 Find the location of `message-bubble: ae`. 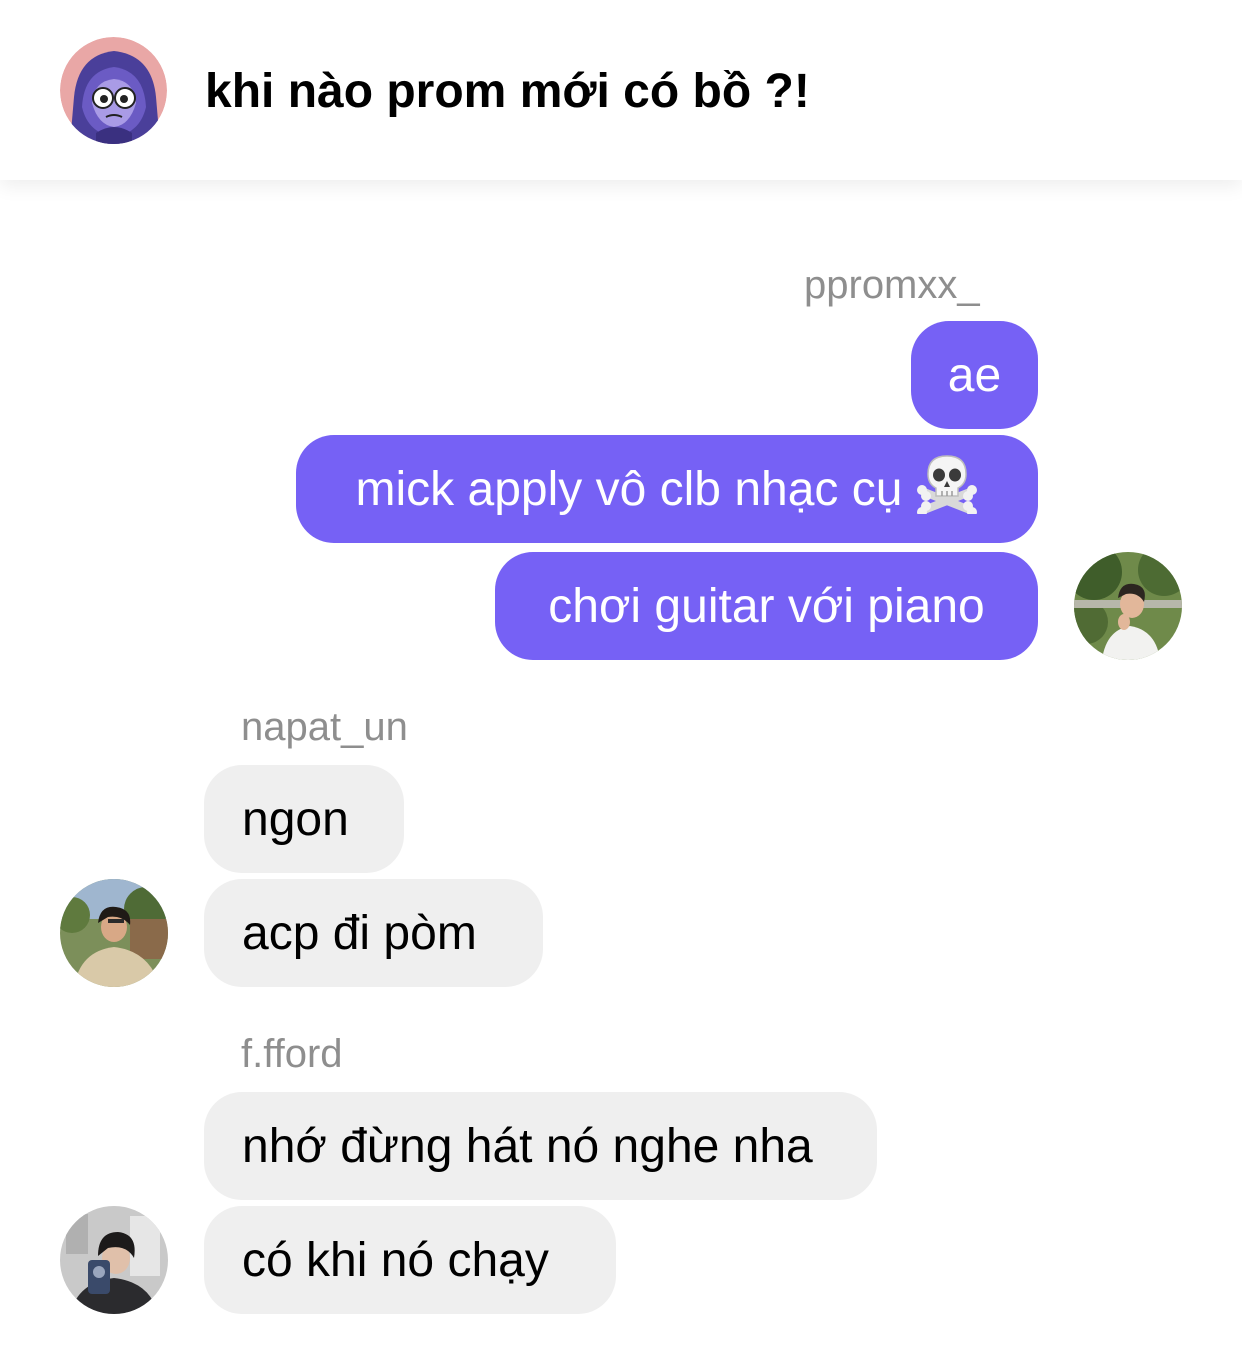

message-bubble: ae is located at coordinates (974, 375).